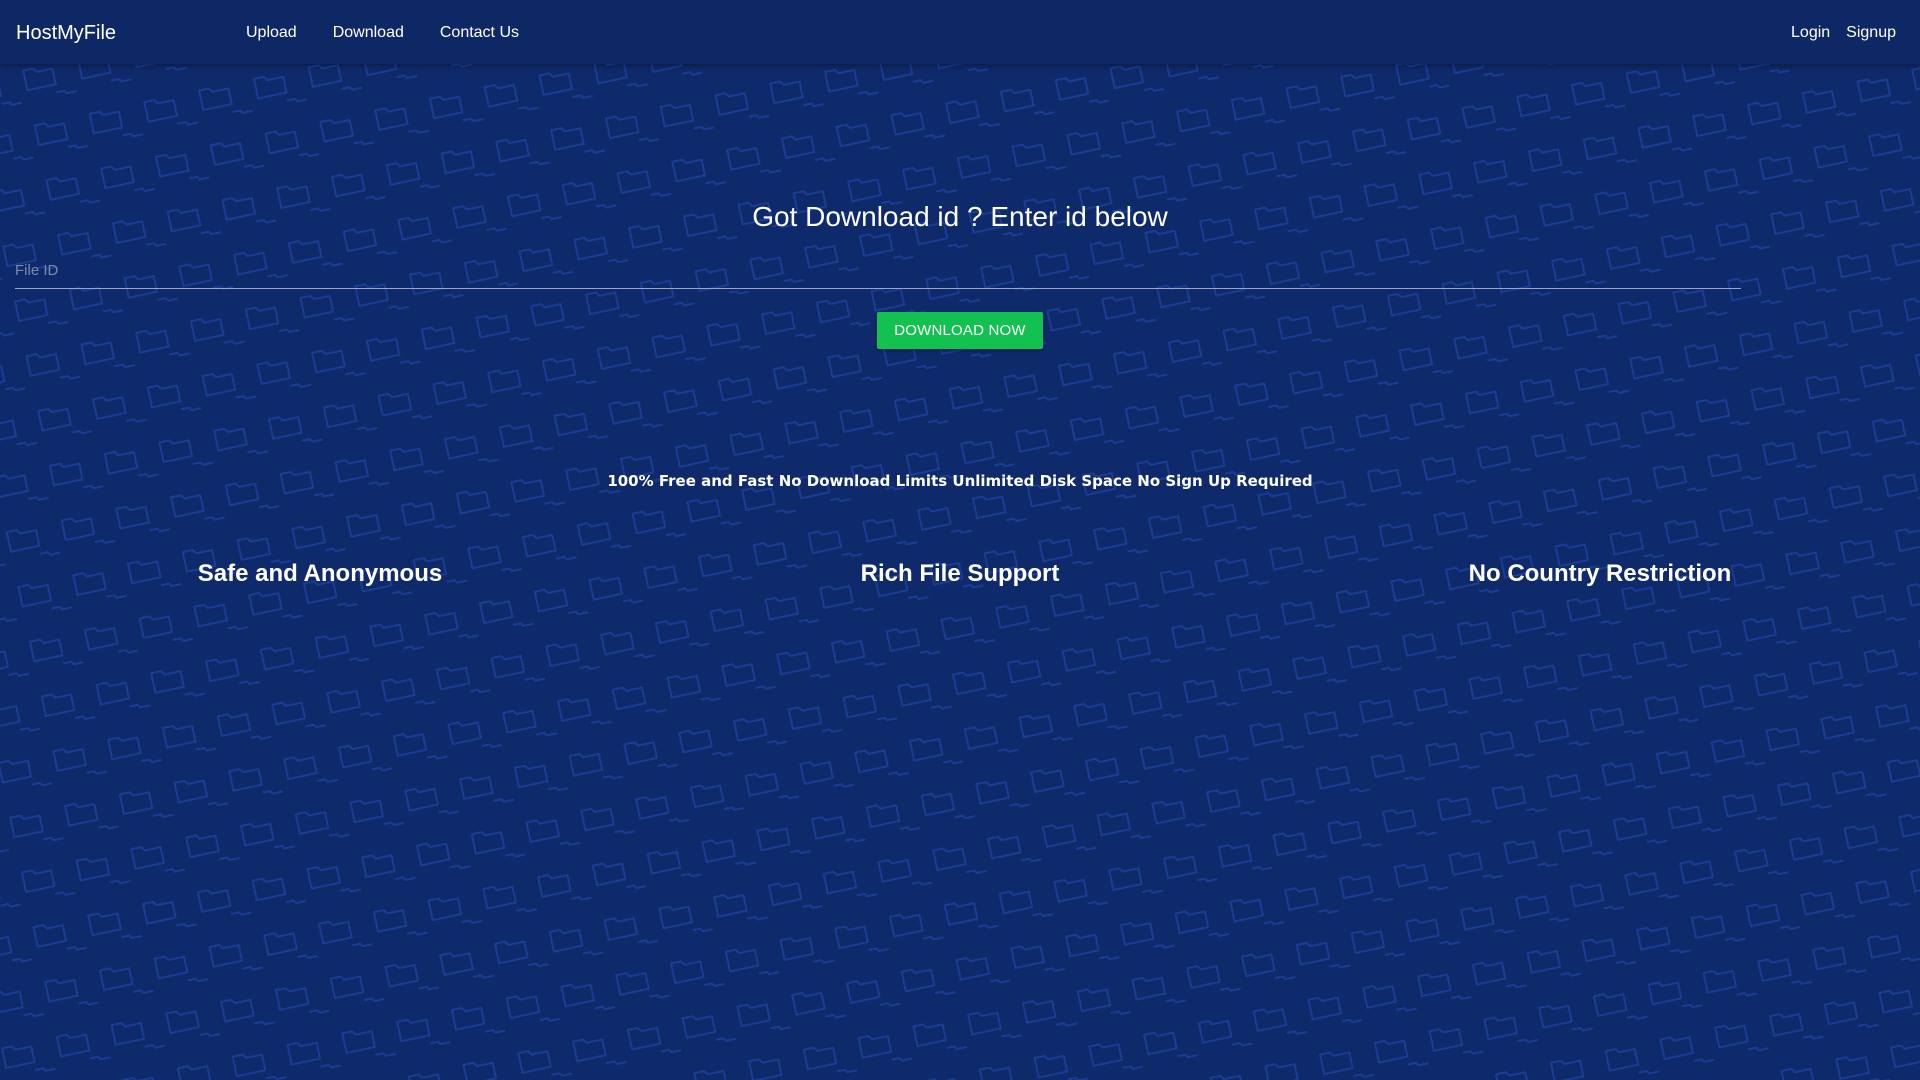 This screenshot has width=1920, height=1080. What do you see at coordinates (1600, 573) in the screenshot?
I see `feature-no-country-restriction: No Country Restriction` at bounding box center [1600, 573].